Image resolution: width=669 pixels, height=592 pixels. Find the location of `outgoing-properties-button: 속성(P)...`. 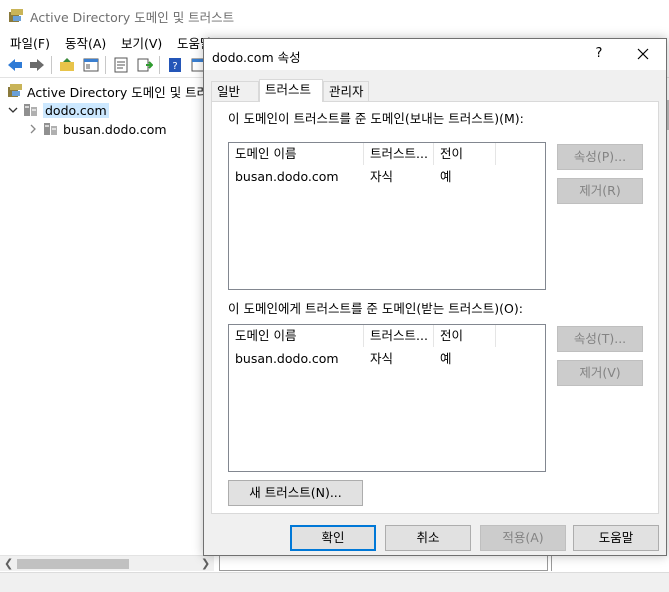

outgoing-properties-button: 속성(P)... is located at coordinates (600, 157).